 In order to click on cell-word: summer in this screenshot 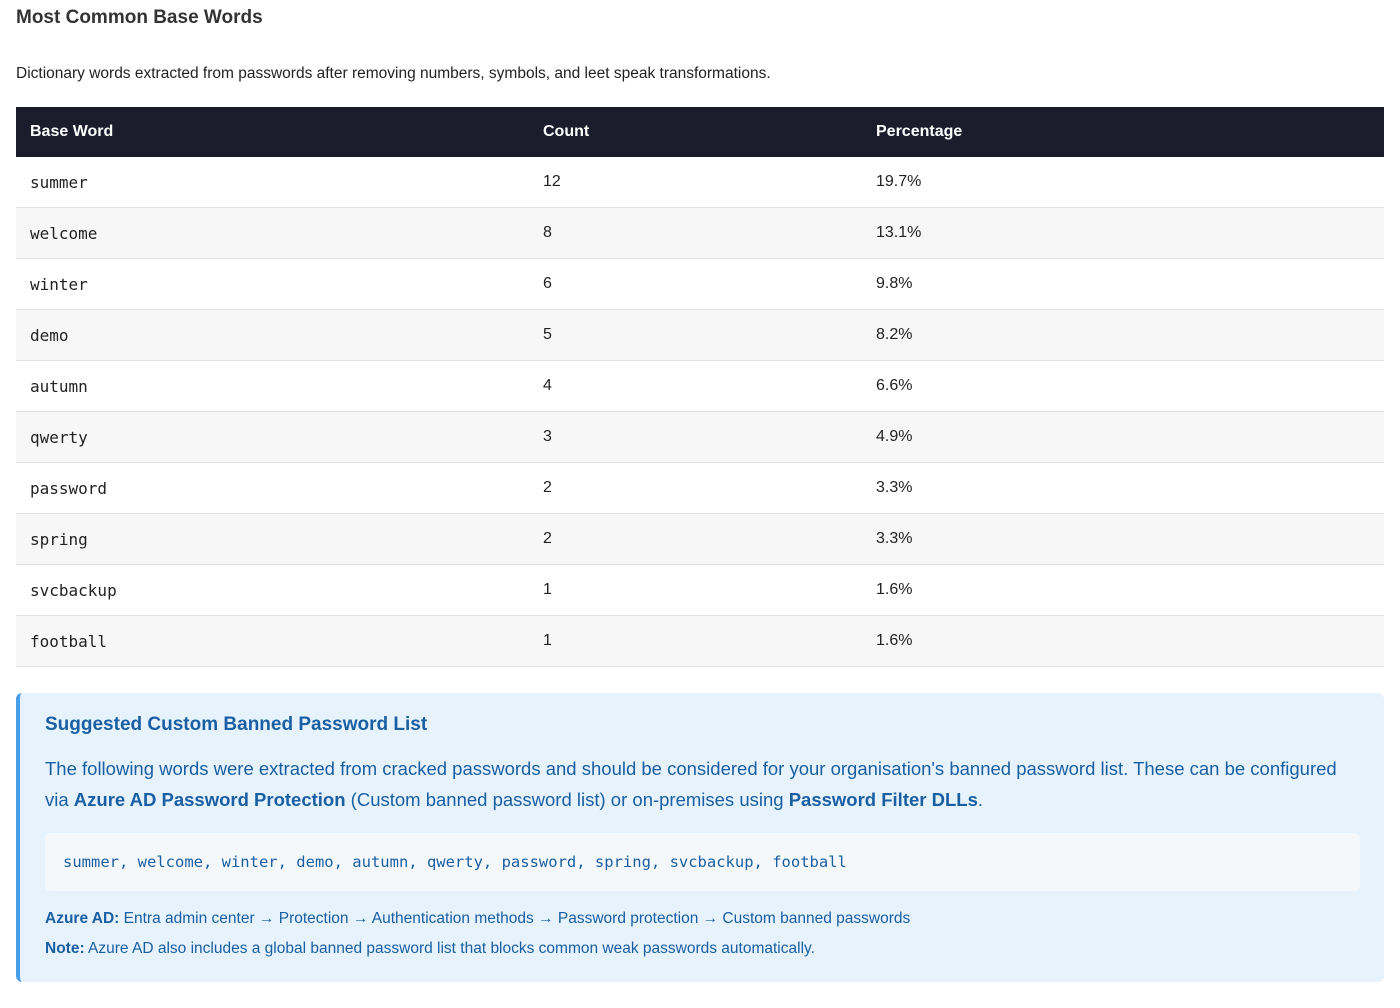, I will do `click(272, 182)`.